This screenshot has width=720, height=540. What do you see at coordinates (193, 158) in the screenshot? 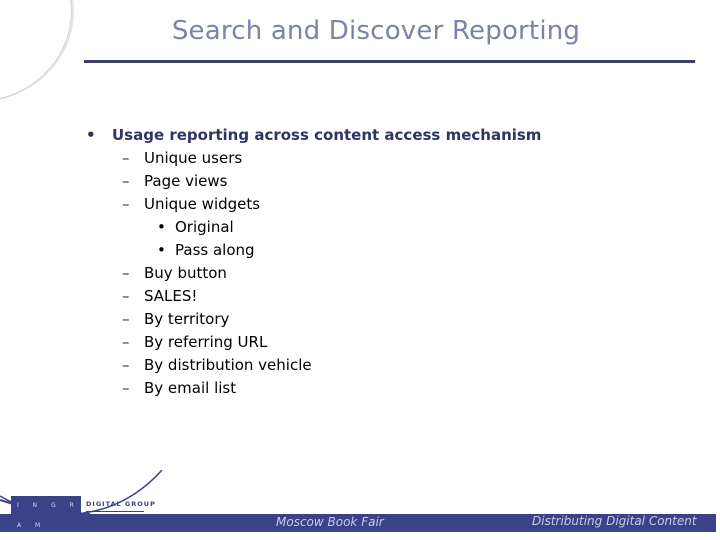
I see `list-item-text: Unique users` at bounding box center [193, 158].